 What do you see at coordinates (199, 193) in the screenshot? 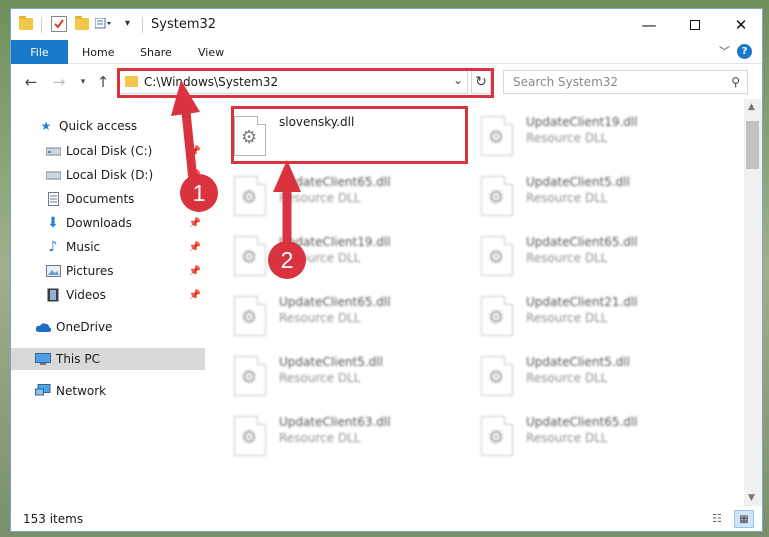
I see `step-badge-1: 1` at bounding box center [199, 193].